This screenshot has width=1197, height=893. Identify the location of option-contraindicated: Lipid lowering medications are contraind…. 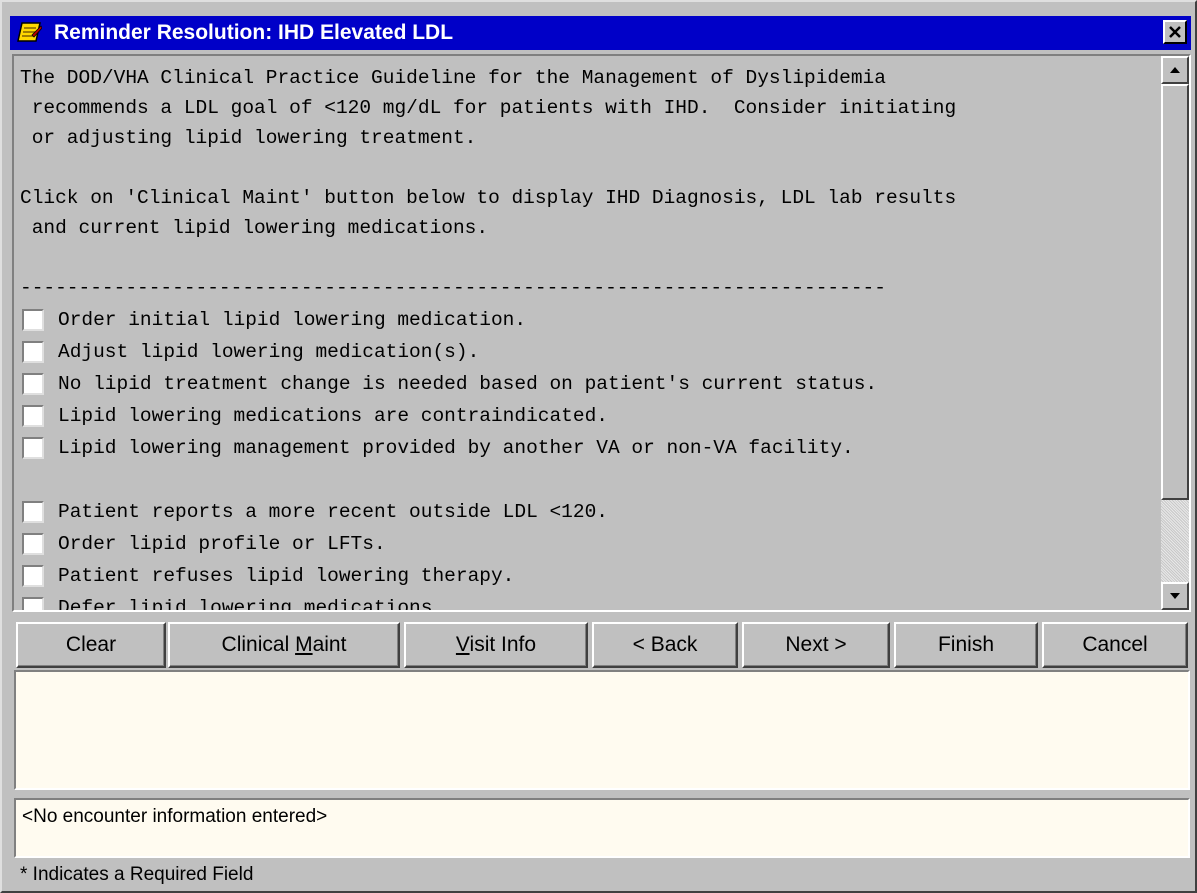
(315, 417).